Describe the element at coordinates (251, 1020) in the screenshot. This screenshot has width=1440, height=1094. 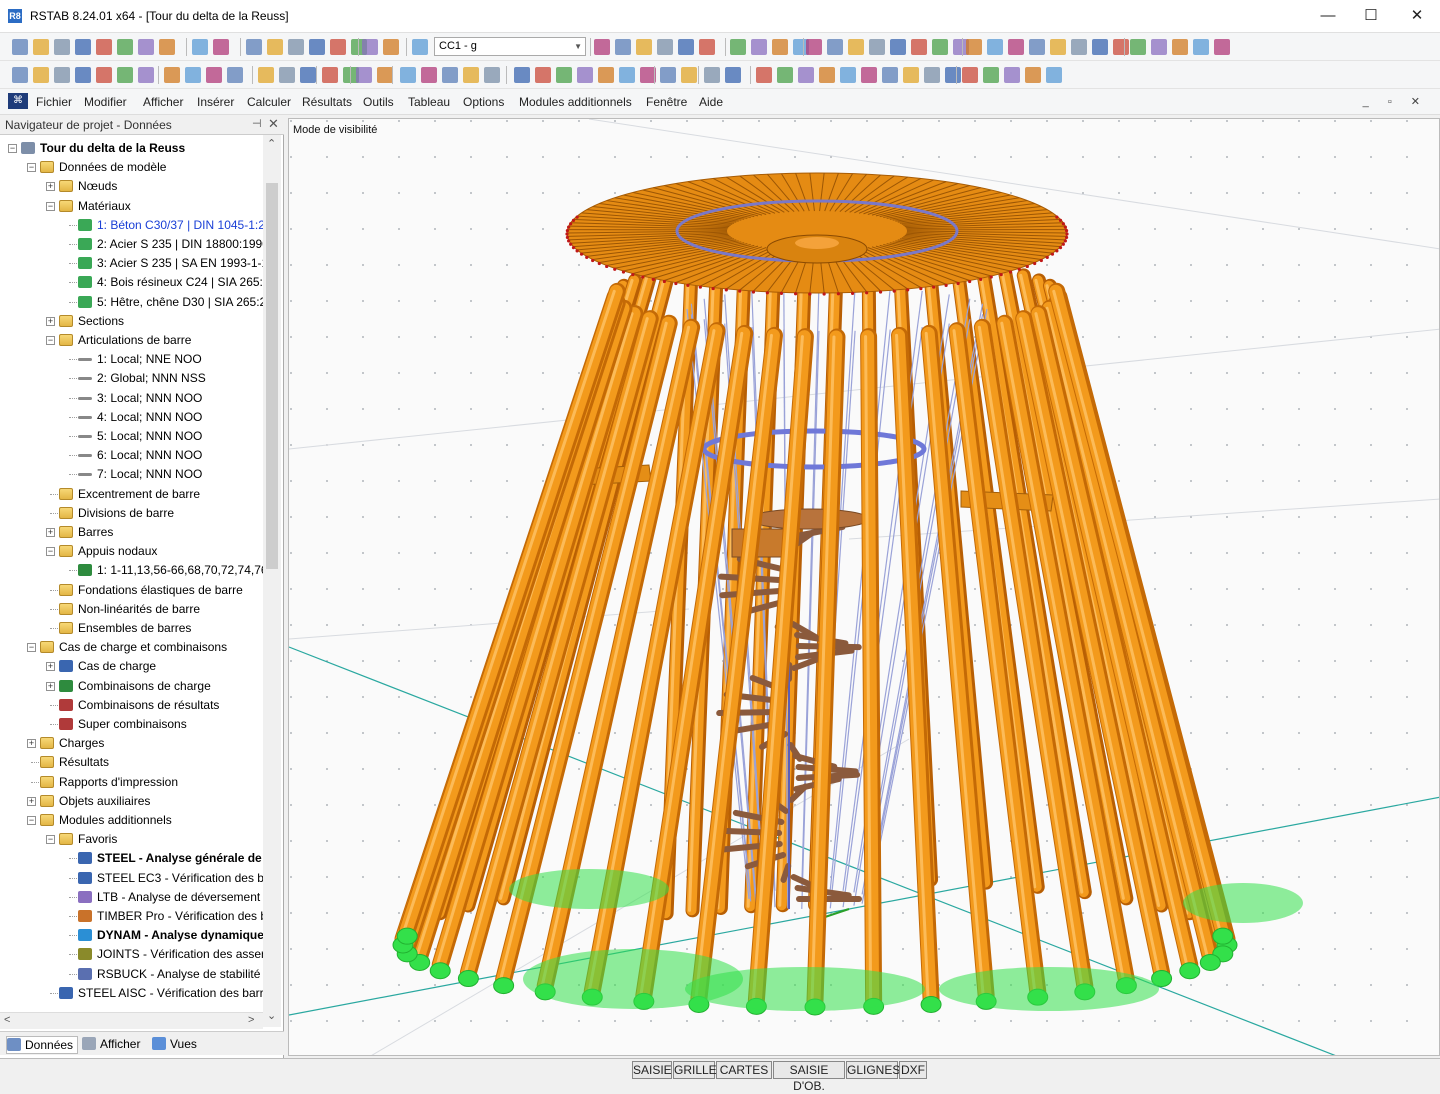
I see `scroll-right-icon: >` at that location.